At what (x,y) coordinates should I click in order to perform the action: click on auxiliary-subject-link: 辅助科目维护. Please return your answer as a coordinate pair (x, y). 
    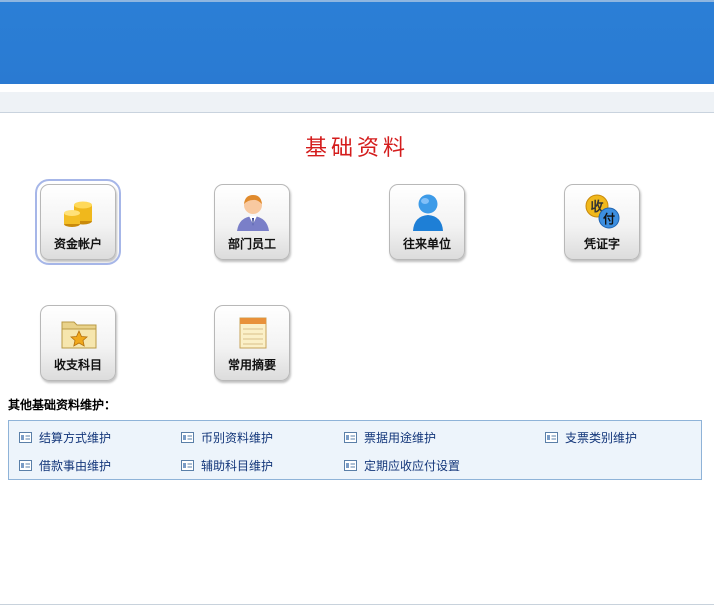
    Looking at the image, I should click on (227, 465).